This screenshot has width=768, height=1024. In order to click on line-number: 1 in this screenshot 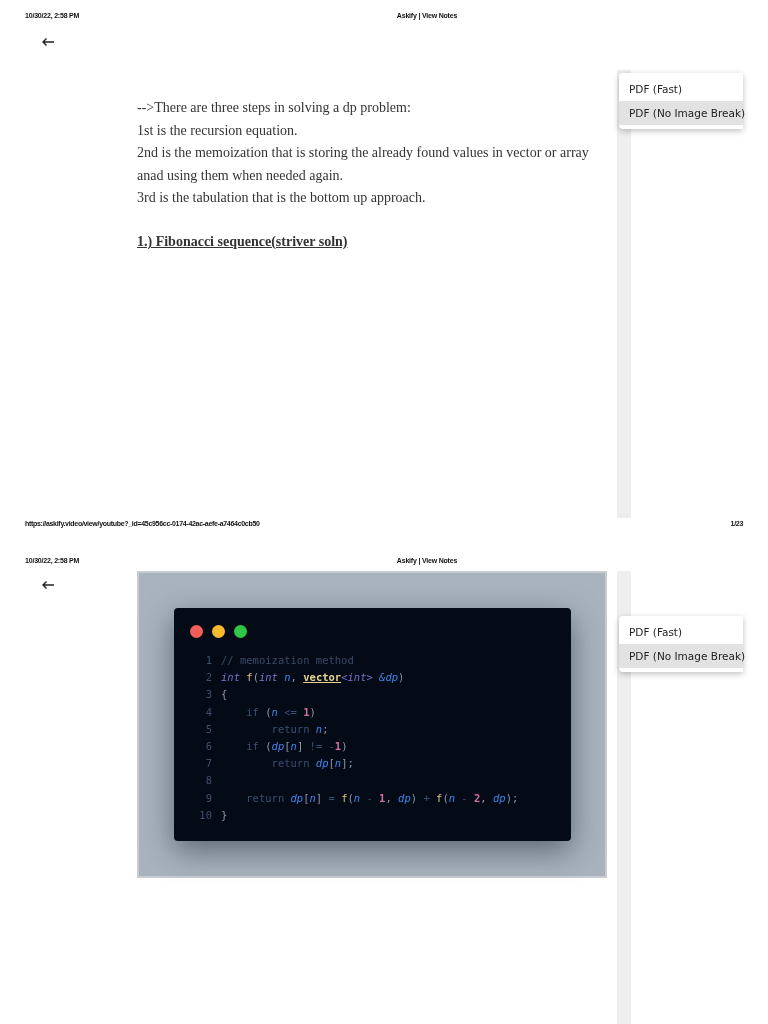, I will do `click(208, 660)`.